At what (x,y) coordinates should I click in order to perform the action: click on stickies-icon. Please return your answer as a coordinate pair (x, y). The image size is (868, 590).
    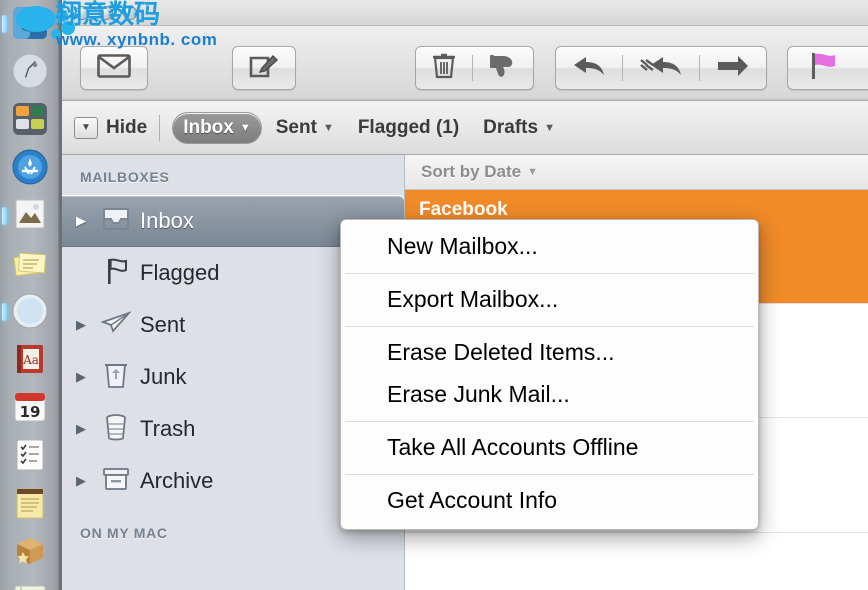
    Looking at the image, I should click on (31, 264).